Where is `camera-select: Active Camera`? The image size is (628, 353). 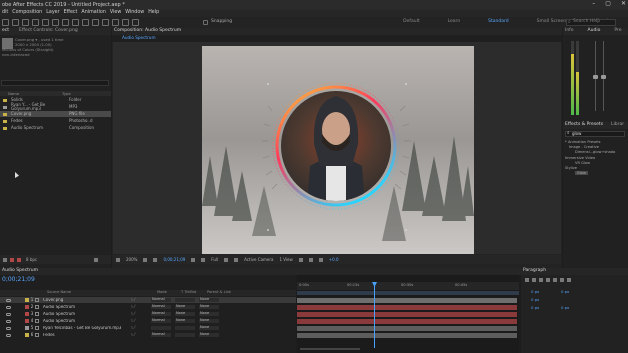 camera-select: Active Camera is located at coordinates (258, 259).